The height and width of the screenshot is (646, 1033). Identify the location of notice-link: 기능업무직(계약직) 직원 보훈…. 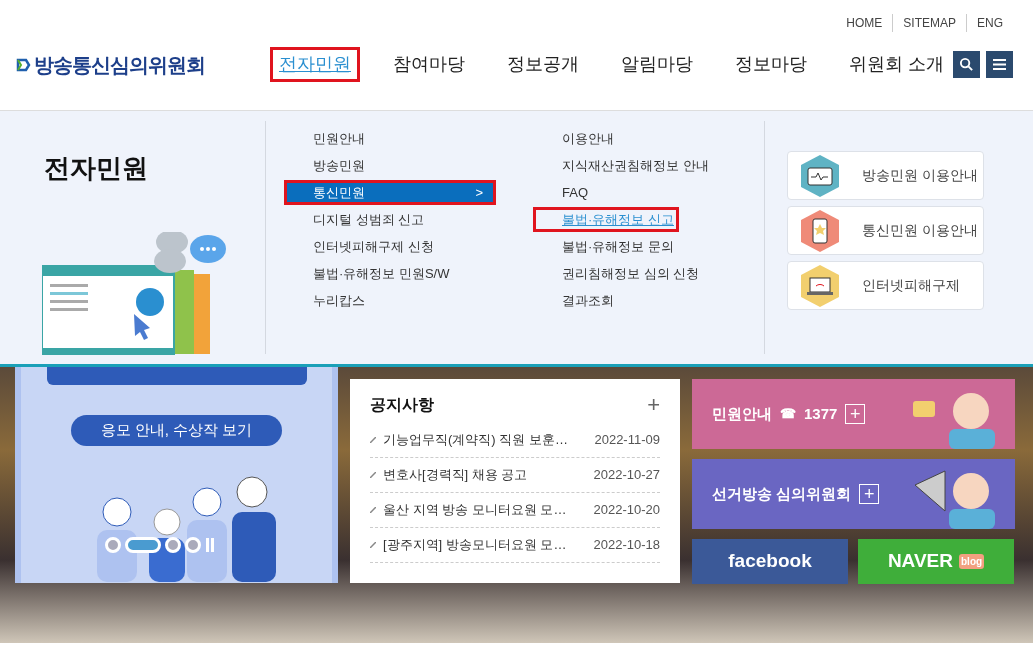
(475, 440).